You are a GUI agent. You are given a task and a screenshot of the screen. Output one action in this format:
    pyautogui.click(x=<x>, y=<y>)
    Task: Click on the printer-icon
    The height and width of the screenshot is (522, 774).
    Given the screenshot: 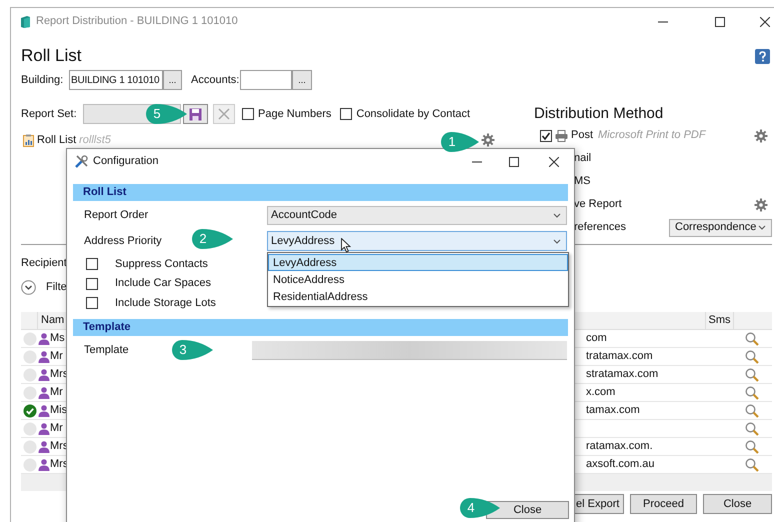 What is the action you would take?
    pyautogui.click(x=561, y=136)
    